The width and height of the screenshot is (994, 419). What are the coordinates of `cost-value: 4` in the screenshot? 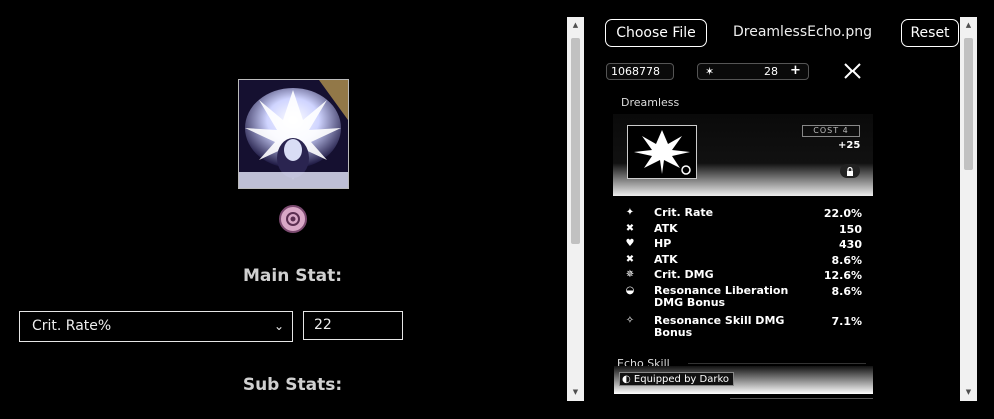 It's located at (845, 130).